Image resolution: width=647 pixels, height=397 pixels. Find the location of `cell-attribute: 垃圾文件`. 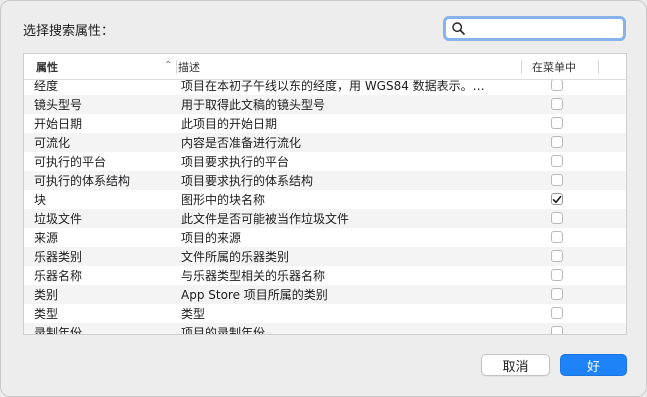

cell-attribute: 垃圾文件 is located at coordinates (58, 219).